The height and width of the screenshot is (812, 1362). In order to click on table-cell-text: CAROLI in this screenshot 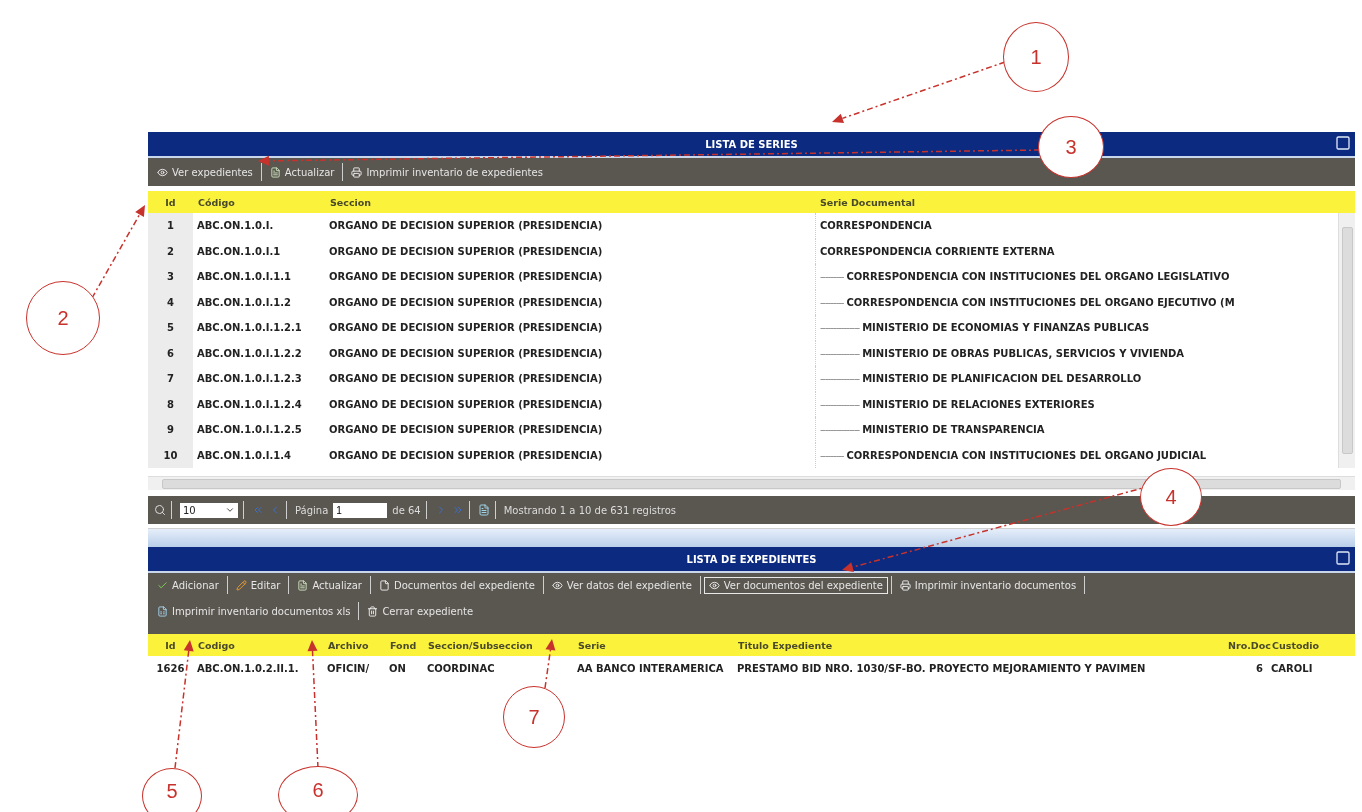, I will do `click(1292, 668)`.